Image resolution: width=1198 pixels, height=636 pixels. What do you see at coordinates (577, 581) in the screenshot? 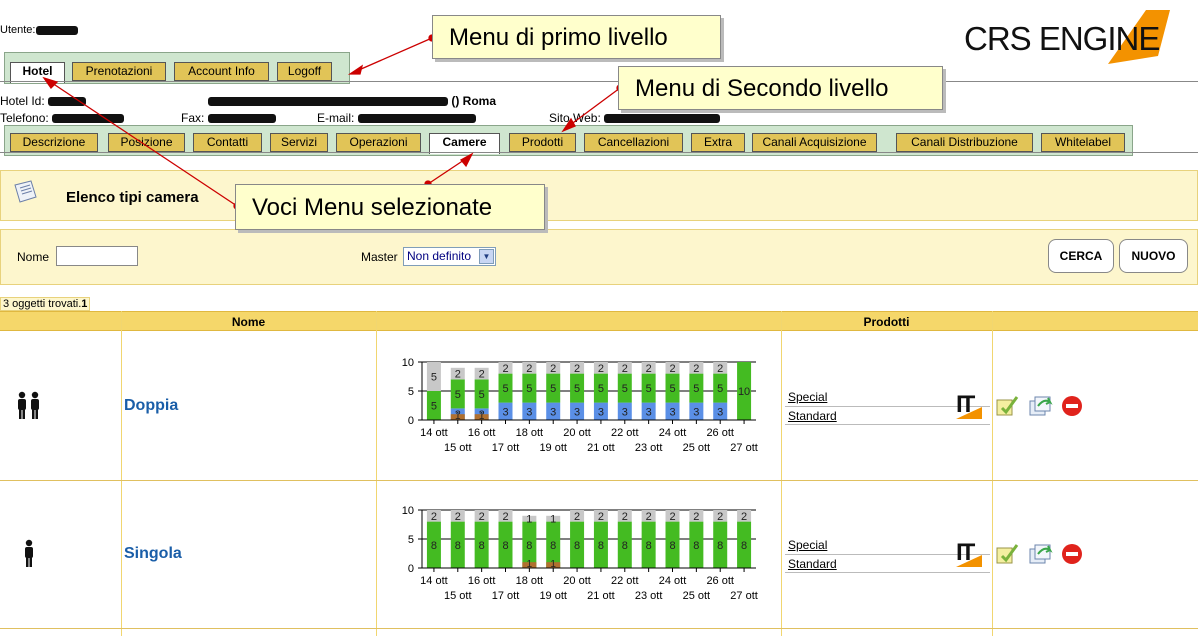
I see `x-tick-label: 20 ott` at bounding box center [577, 581].